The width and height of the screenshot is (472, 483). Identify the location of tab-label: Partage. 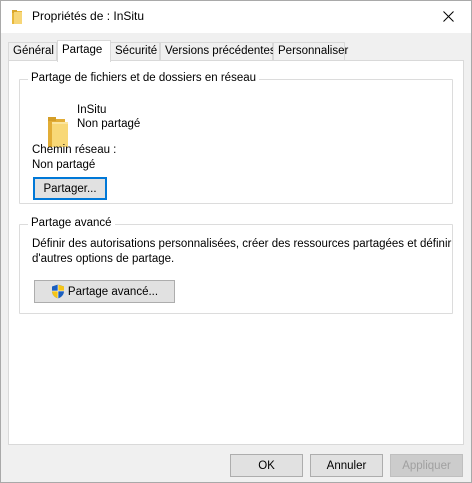
(82, 50).